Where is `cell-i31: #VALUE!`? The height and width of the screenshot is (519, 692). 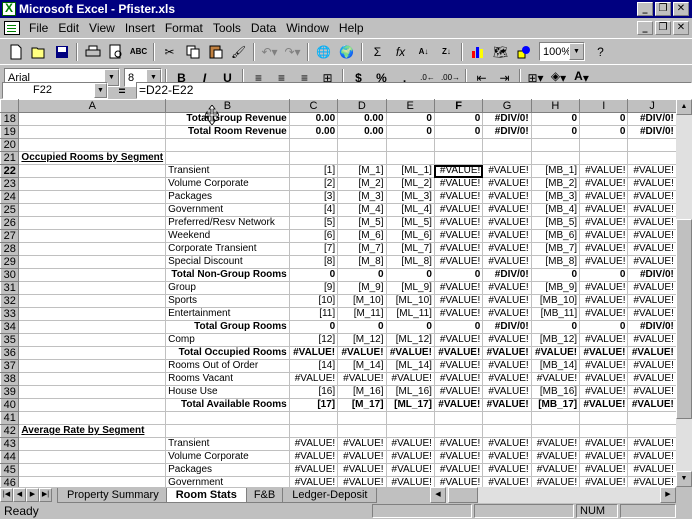 cell-i31: #VALUE! is located at coordinates (604, 288).